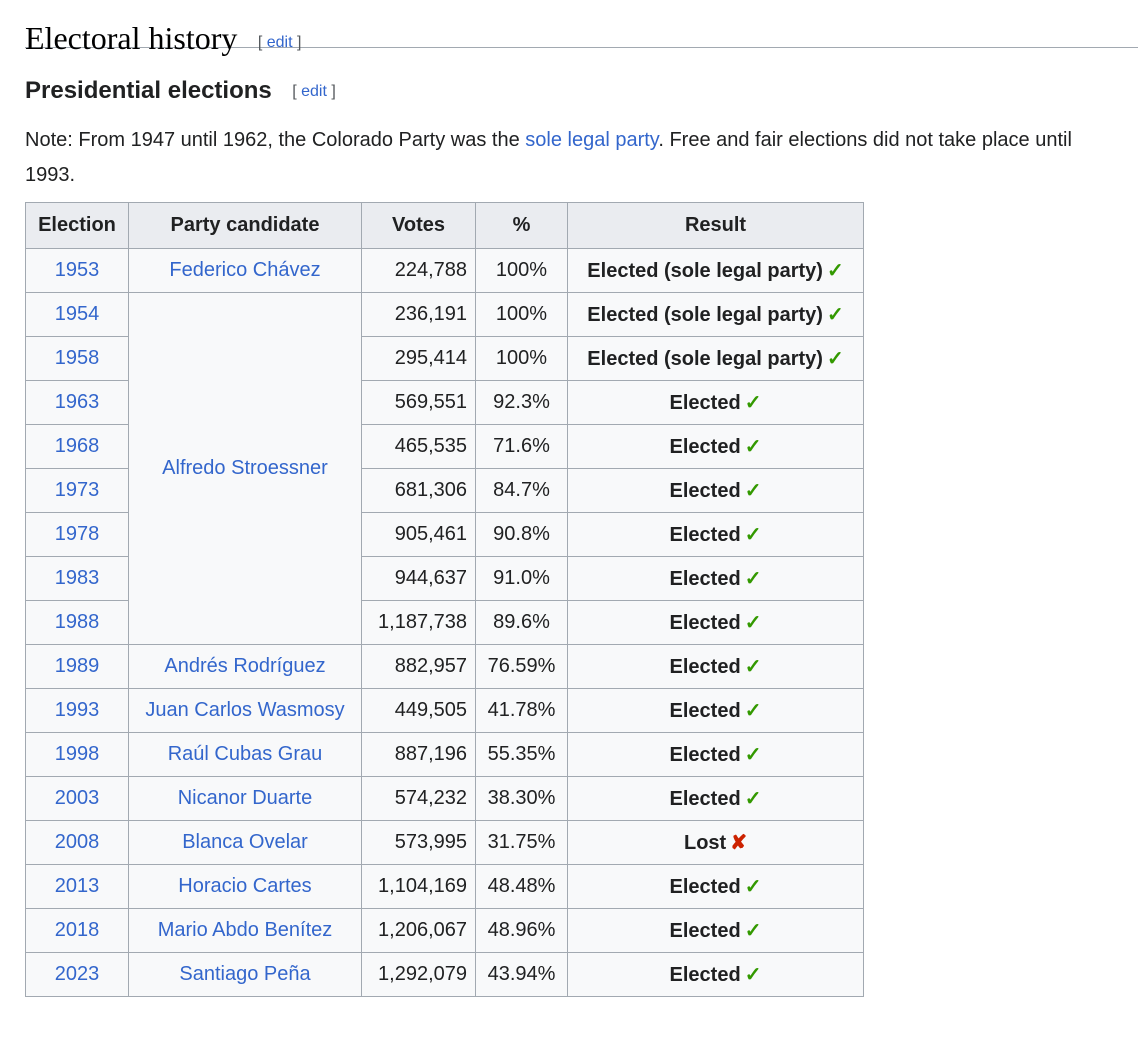 This screenshot has width=1138, height=1051. I want to click on election-year-link: 1978, so click(77, 534).